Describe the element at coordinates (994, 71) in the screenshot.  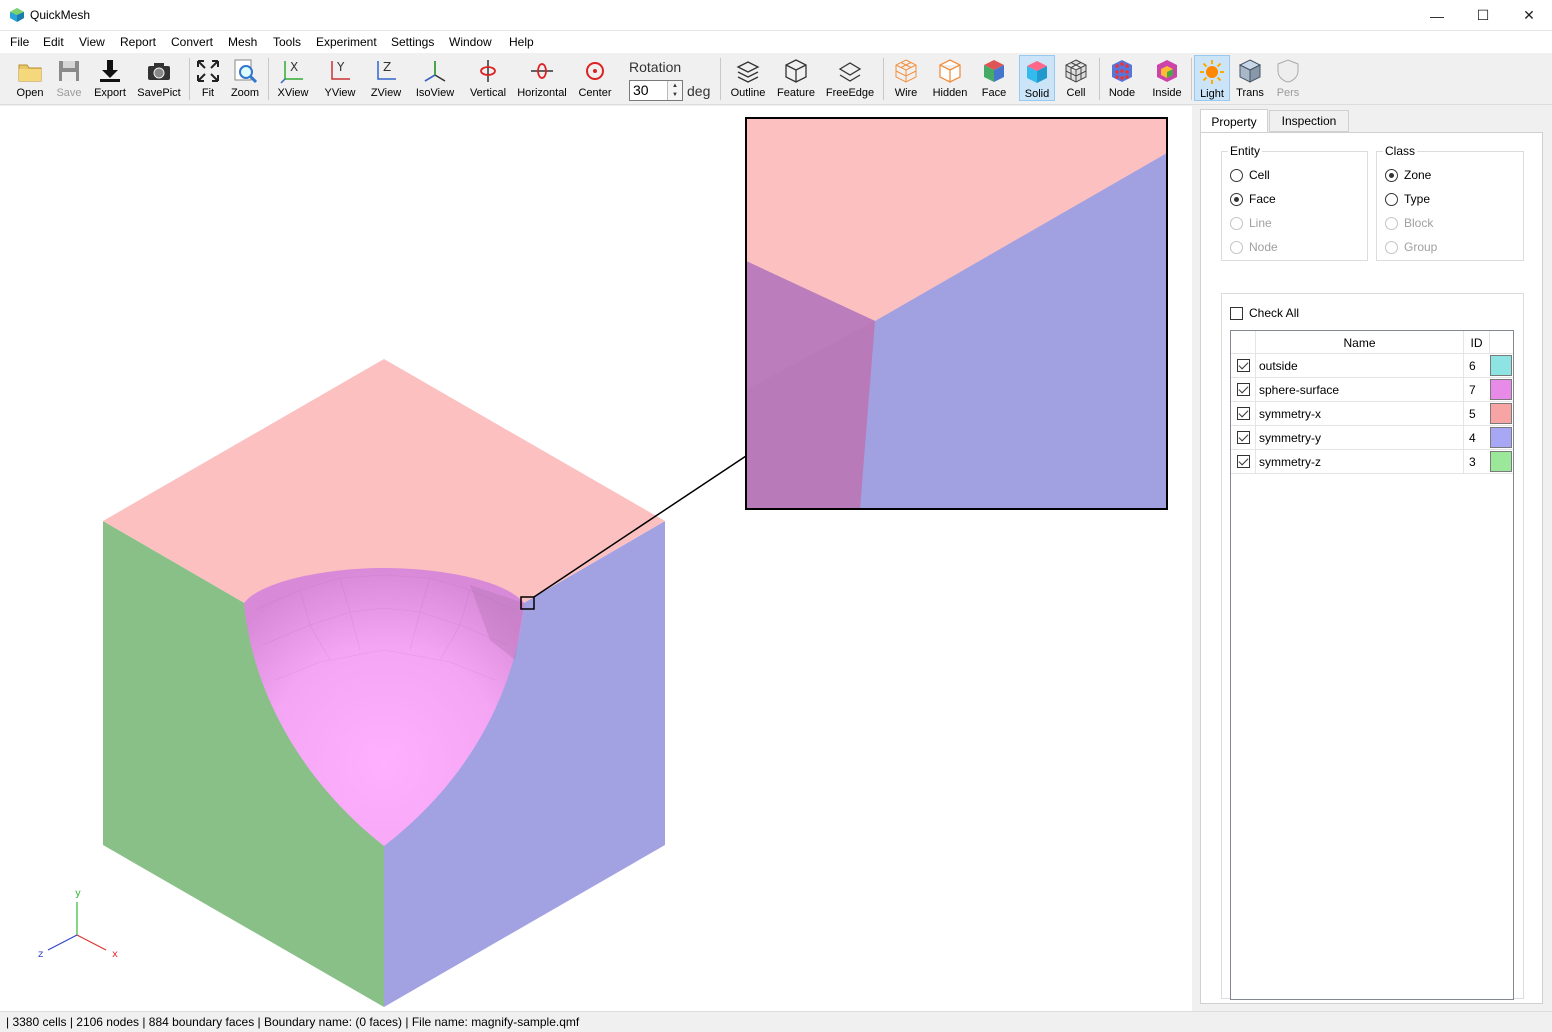
I see `face-cube-icon` at that location.